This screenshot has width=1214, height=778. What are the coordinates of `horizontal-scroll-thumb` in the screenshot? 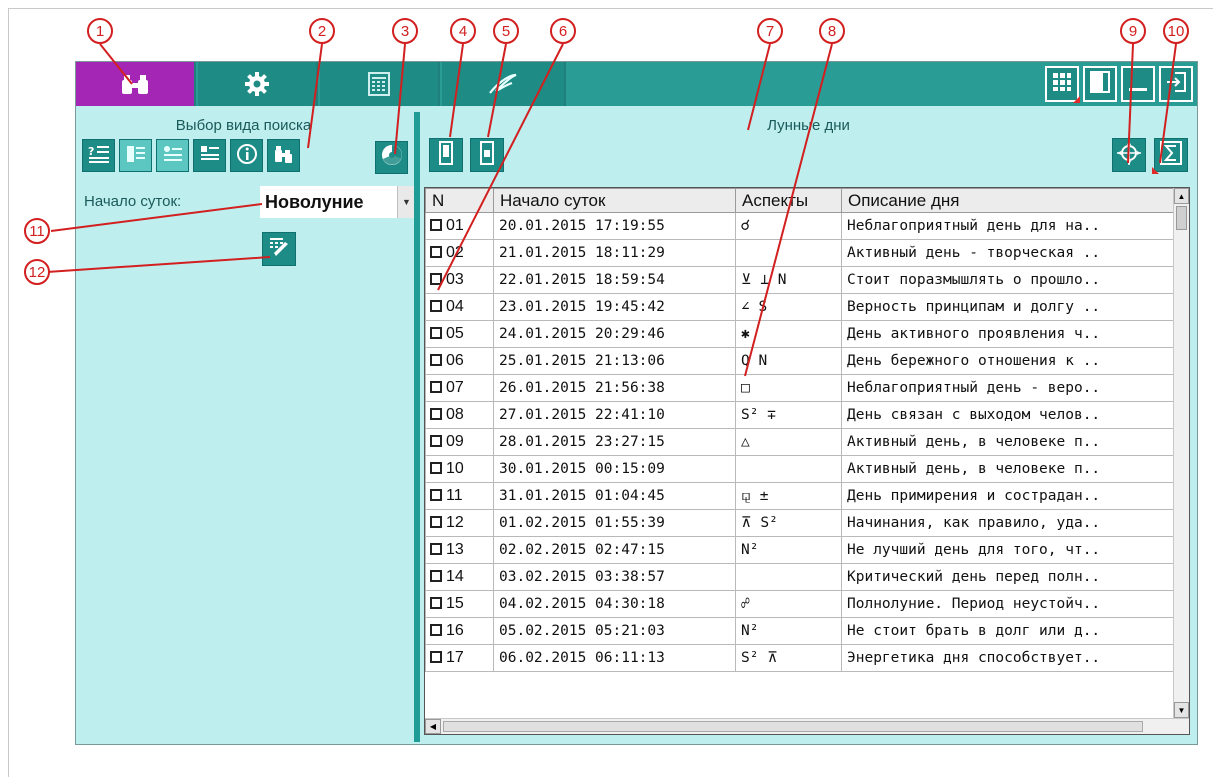 It's located at (793, 726).